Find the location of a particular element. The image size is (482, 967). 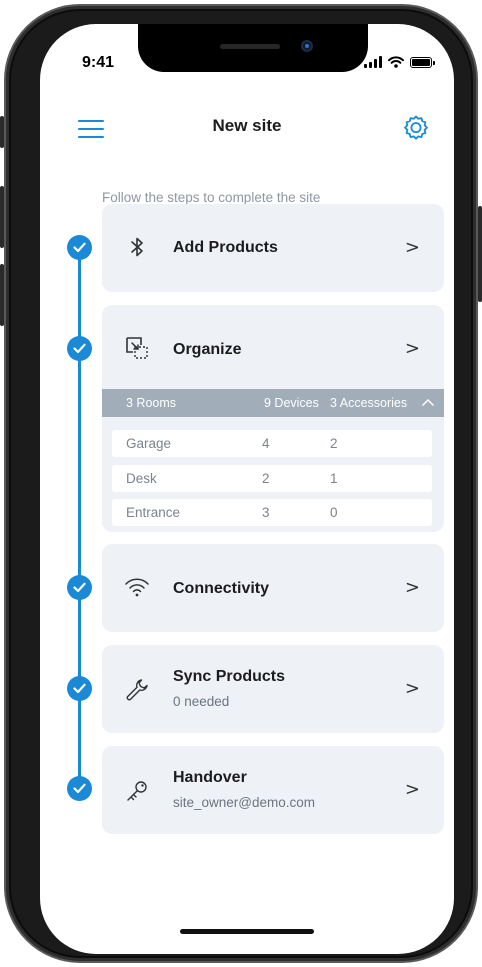

table-header: 3 Rooms 9 Devices 3 Accessories is located at coordinates (273, 403).